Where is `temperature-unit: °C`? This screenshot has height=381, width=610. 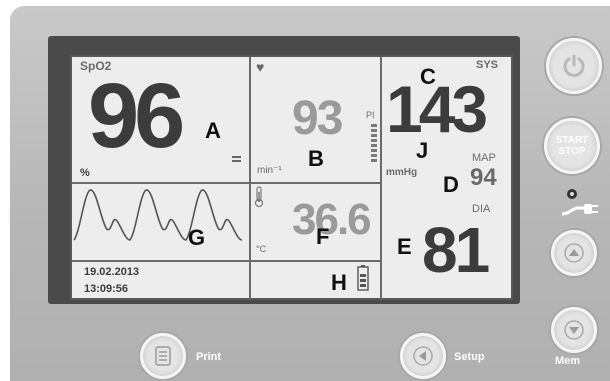
temperature-unit: °C is located at coordinates (261, 249).